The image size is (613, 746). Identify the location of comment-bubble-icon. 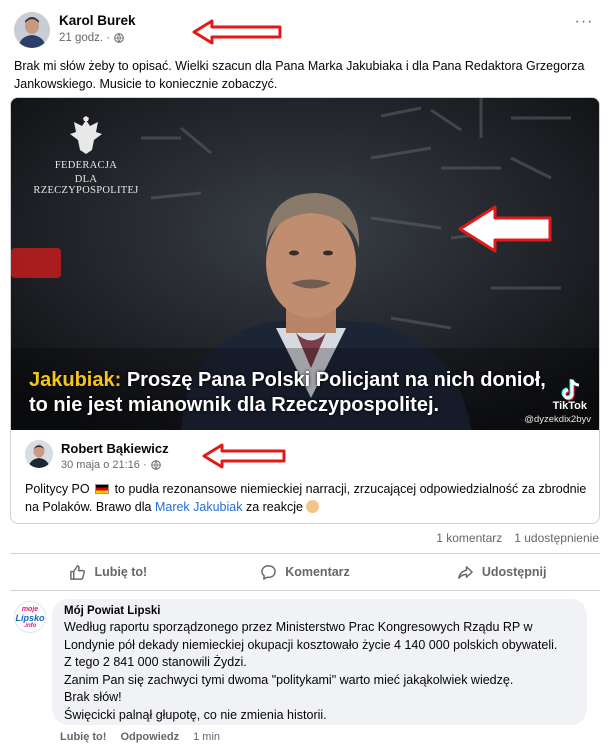
(269, 572).